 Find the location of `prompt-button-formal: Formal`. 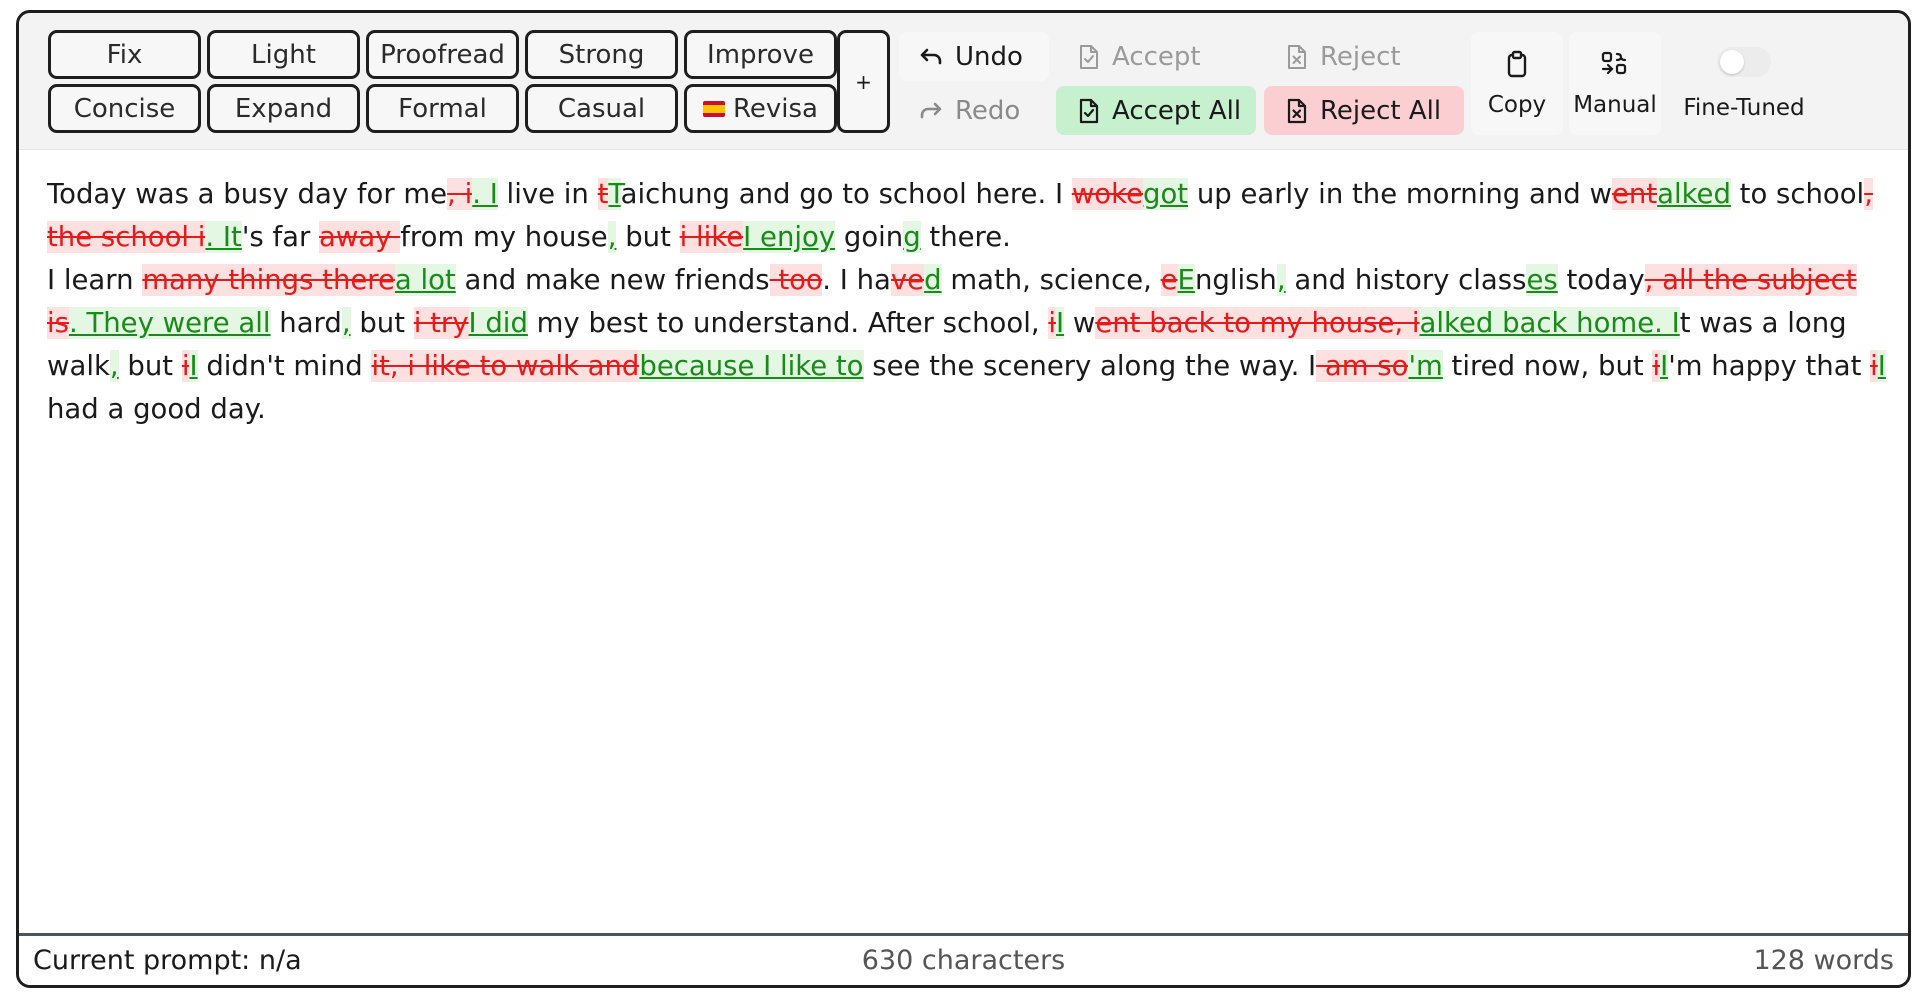

prompt-button-formal: Formal is located at coordinates (442, 108).